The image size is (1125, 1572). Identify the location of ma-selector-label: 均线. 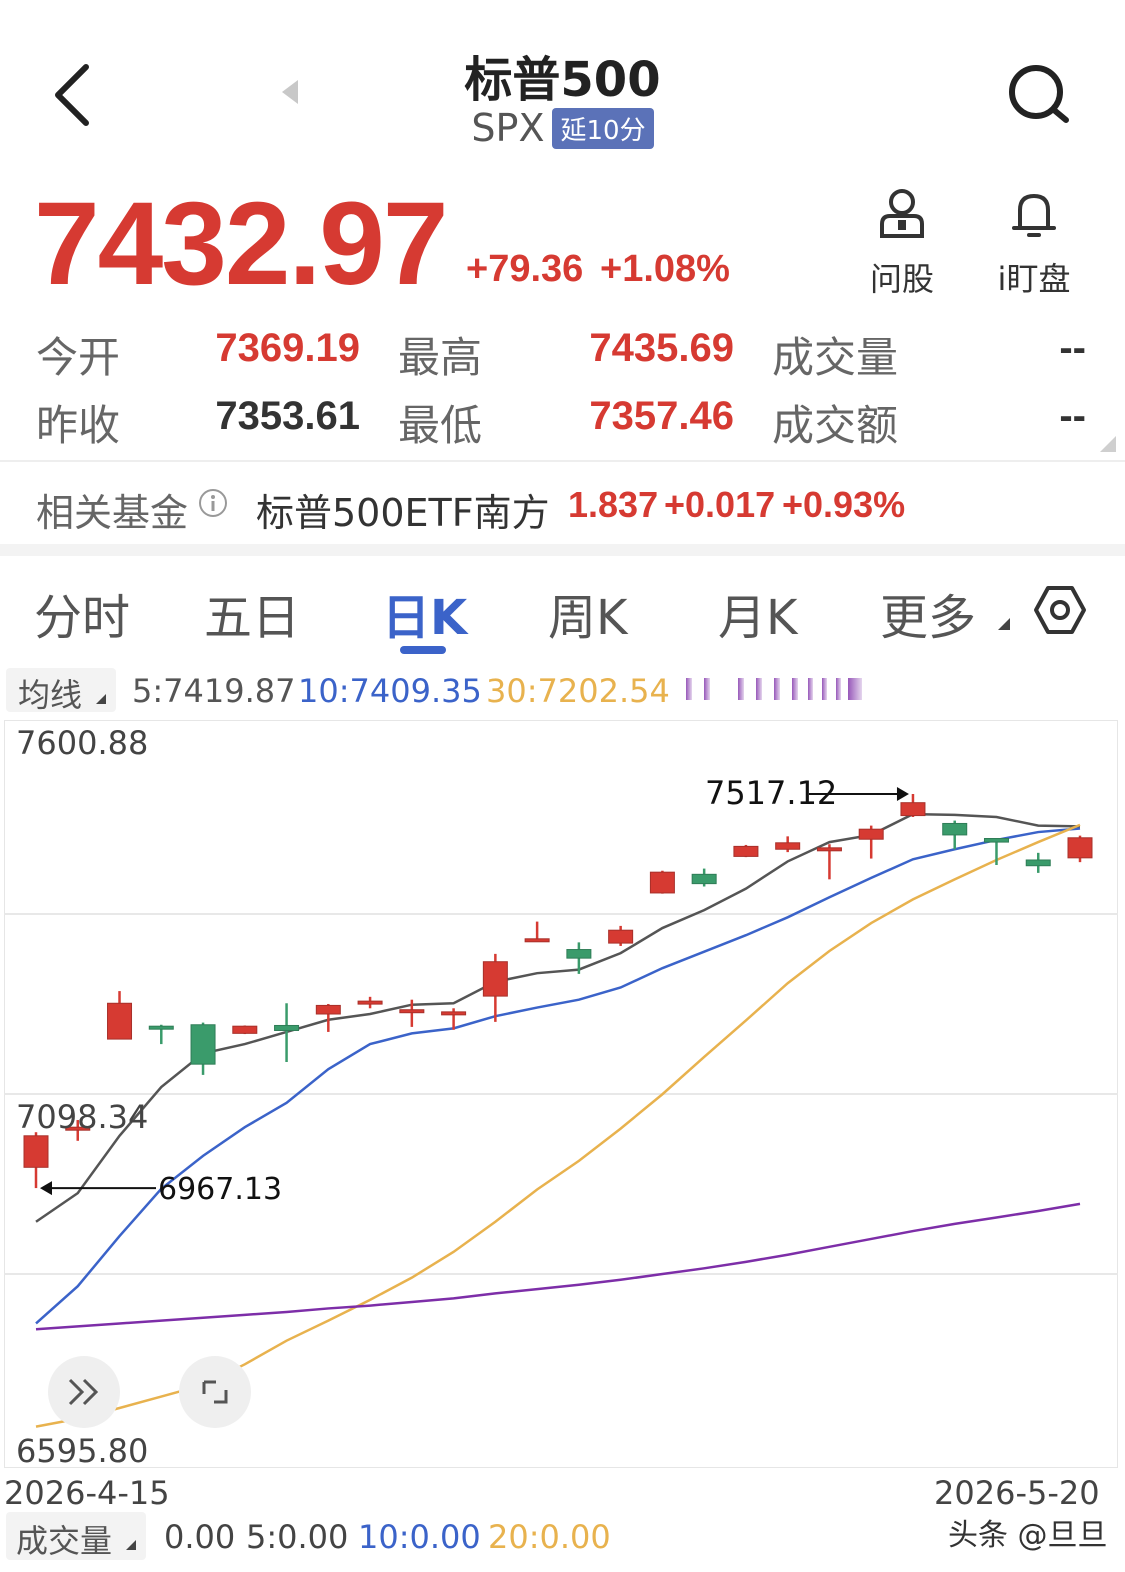
(50, 695).